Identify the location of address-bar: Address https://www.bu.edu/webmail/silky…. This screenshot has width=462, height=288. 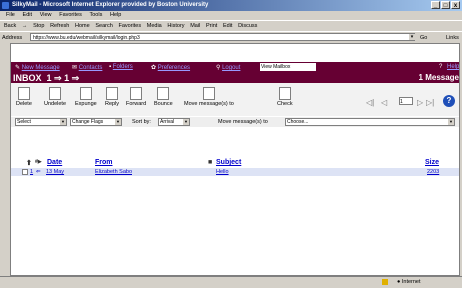
(231, 37).